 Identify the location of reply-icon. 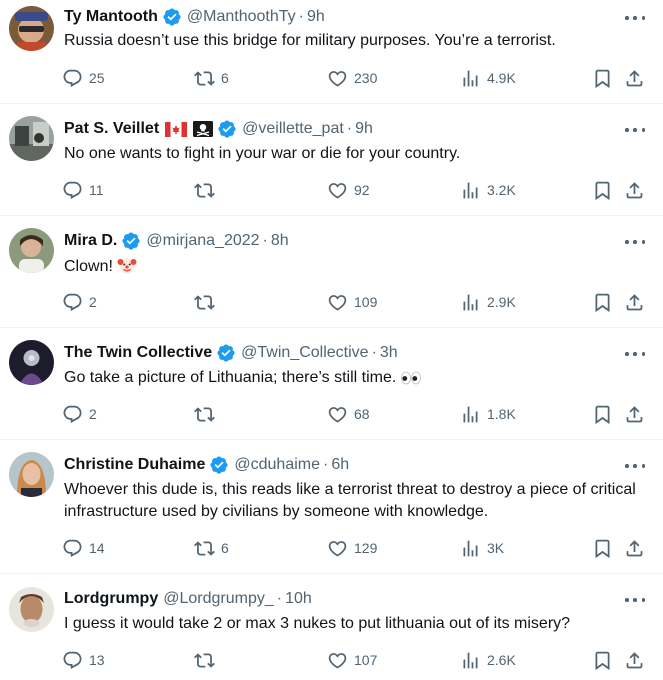
(72, 302).